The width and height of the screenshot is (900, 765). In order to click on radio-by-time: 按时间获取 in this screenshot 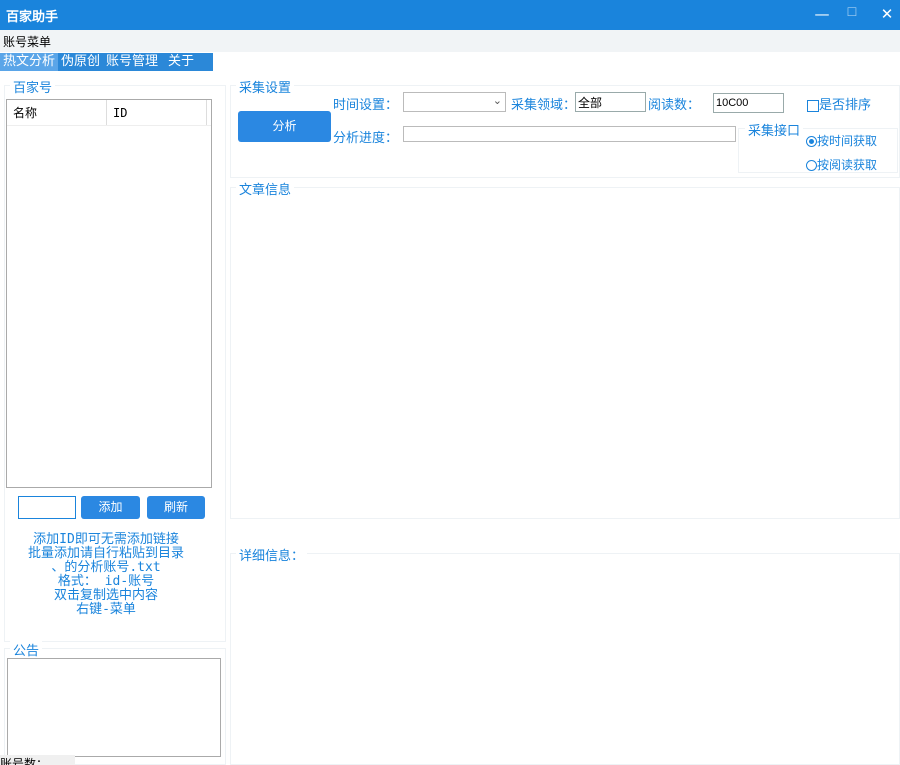, I will do `click(841, 140)`.